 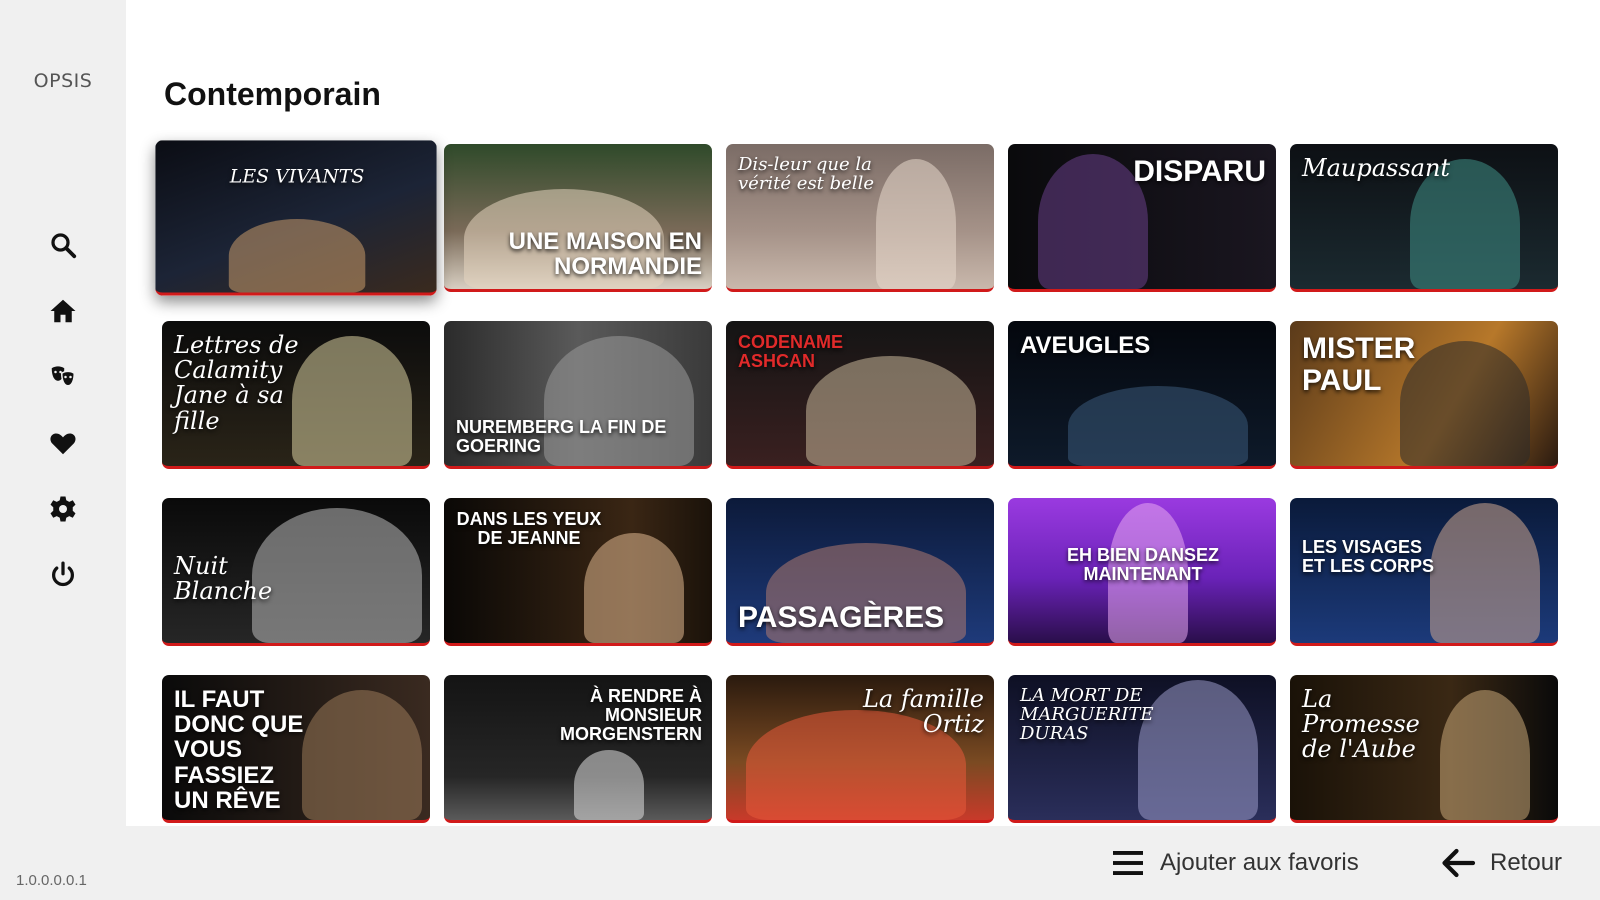 What do you see at coordinates (1459, 863) in the screenshot?
I see `arrow-left-icon` at bounding box center [1459, 863].